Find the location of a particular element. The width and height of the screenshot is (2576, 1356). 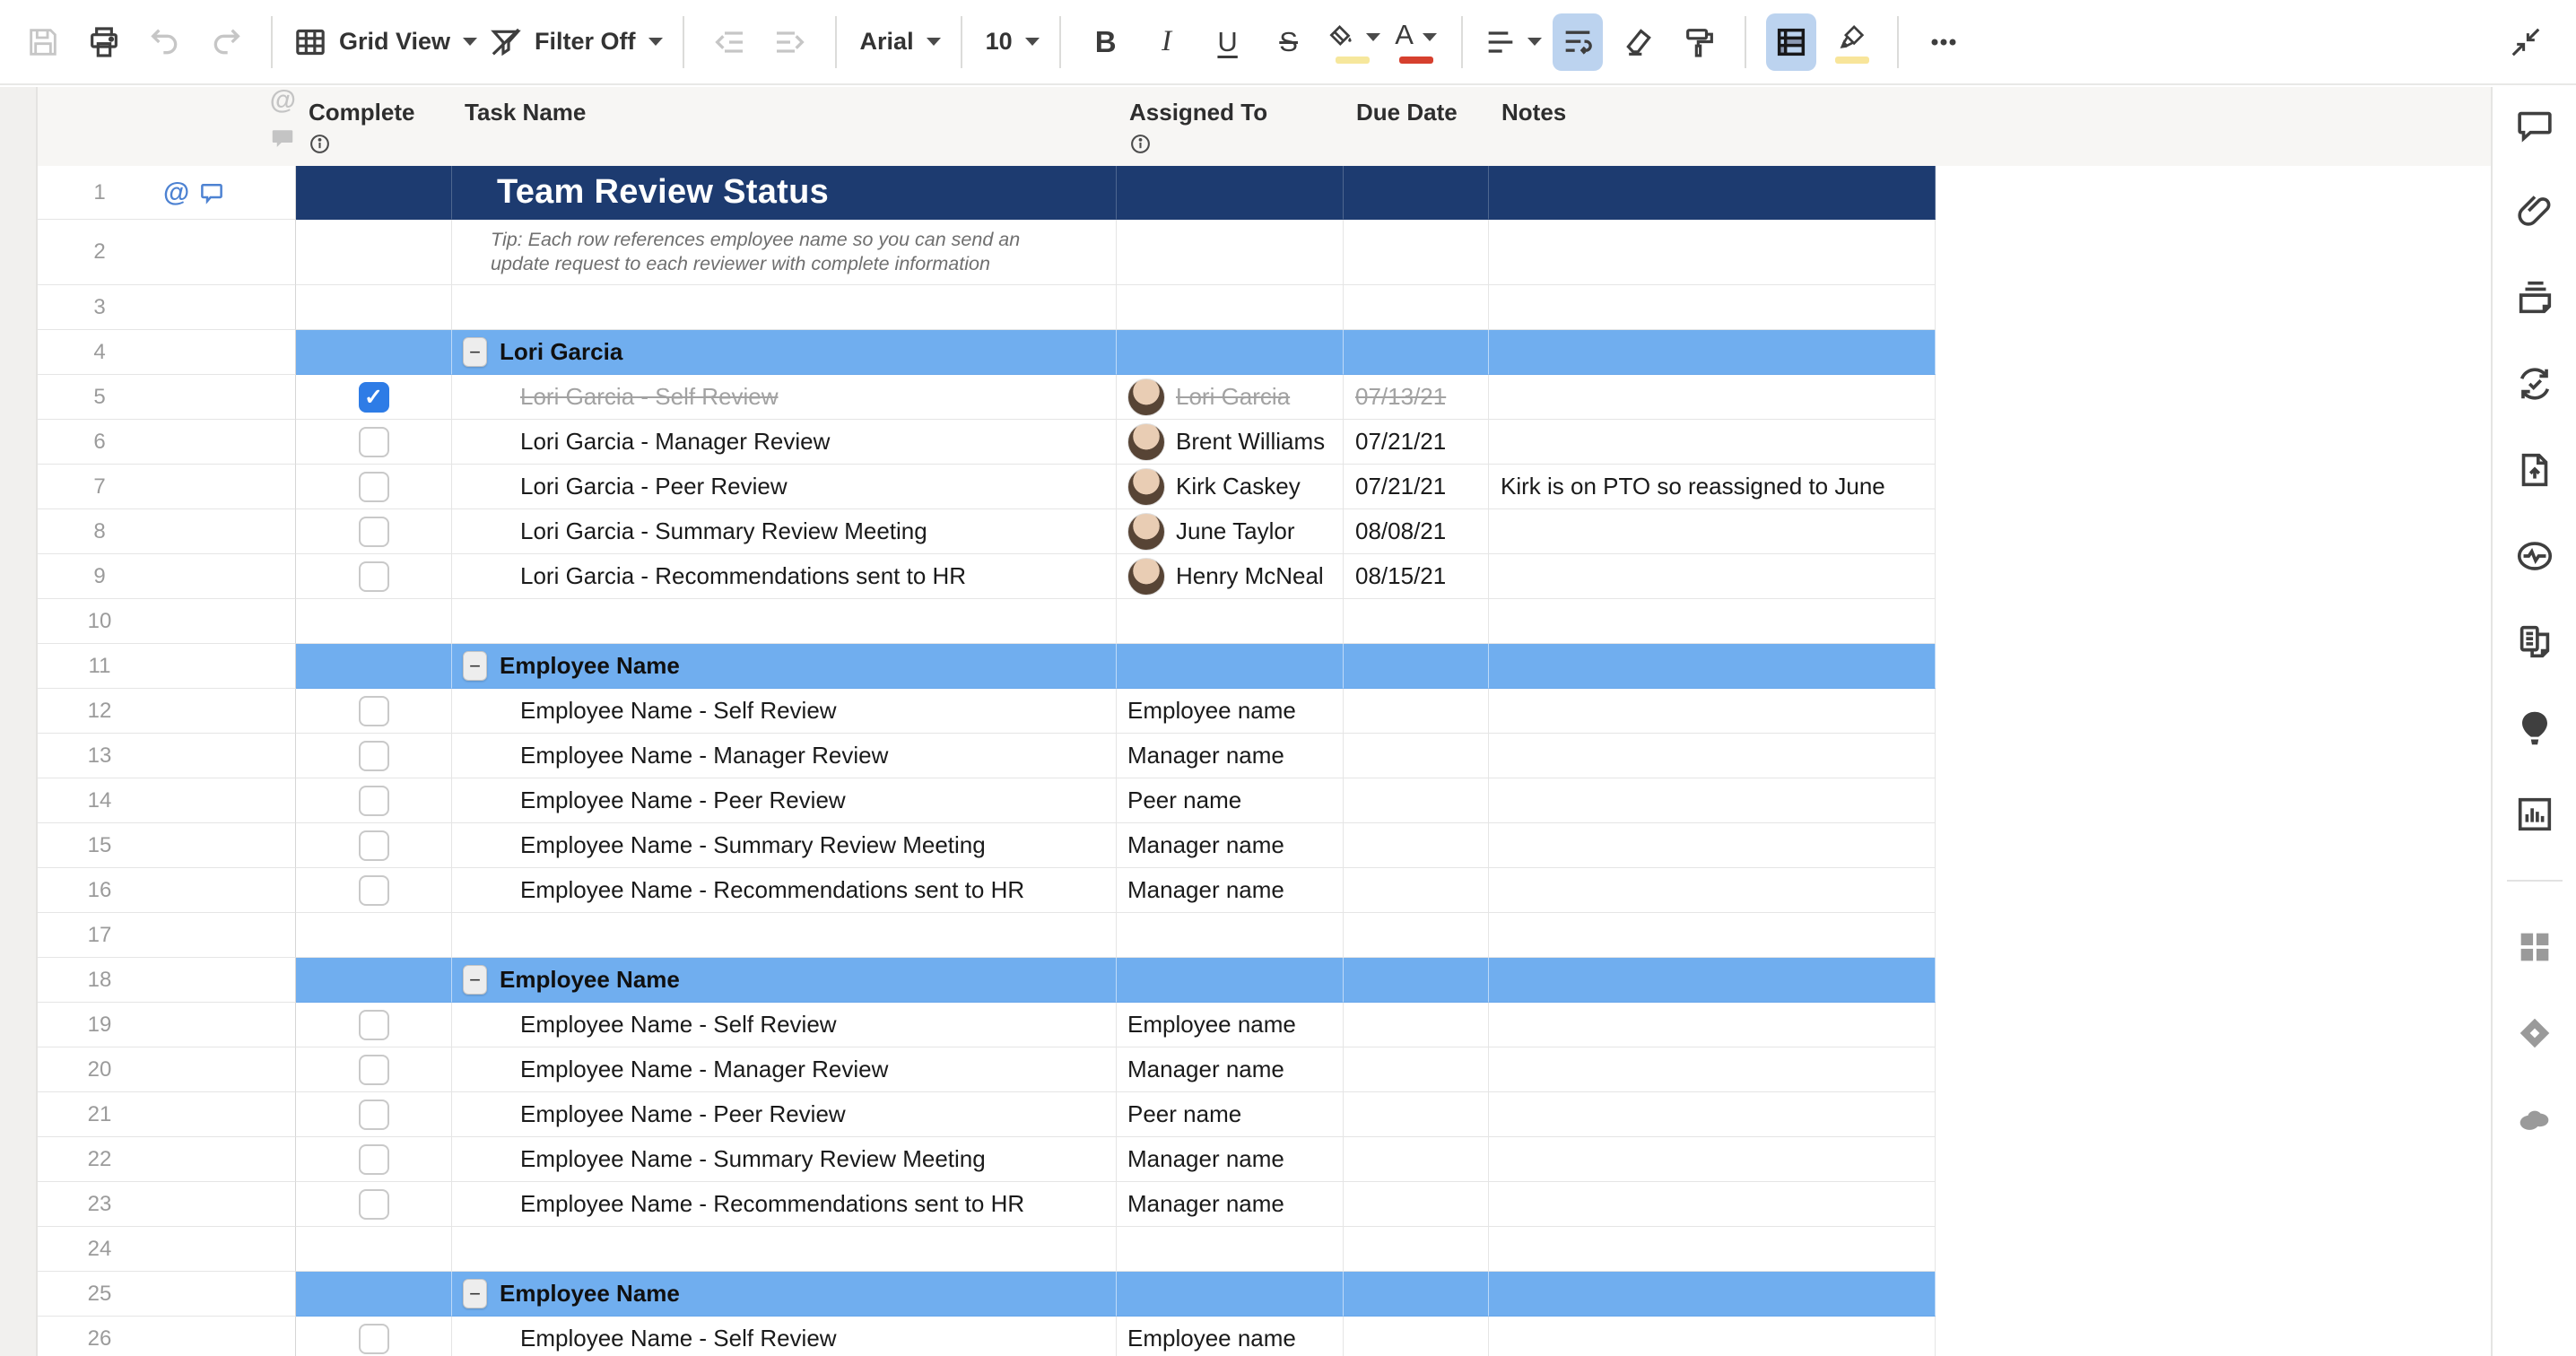

task-cell: Lori Garcia - Manager Review is located at coordinates (784, 442).